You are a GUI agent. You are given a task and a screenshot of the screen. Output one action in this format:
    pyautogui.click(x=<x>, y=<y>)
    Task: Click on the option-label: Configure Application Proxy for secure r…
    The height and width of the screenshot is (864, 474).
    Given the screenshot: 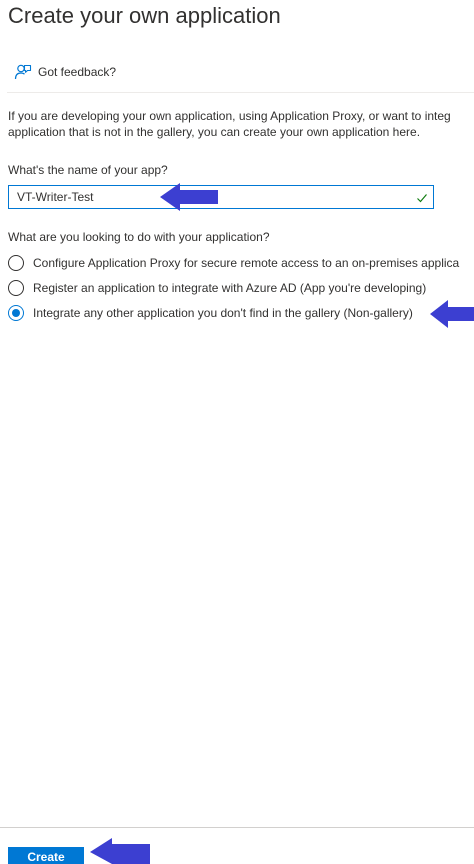 What is the action you would take?
    pyautogui.click(x=246, y=263)
    